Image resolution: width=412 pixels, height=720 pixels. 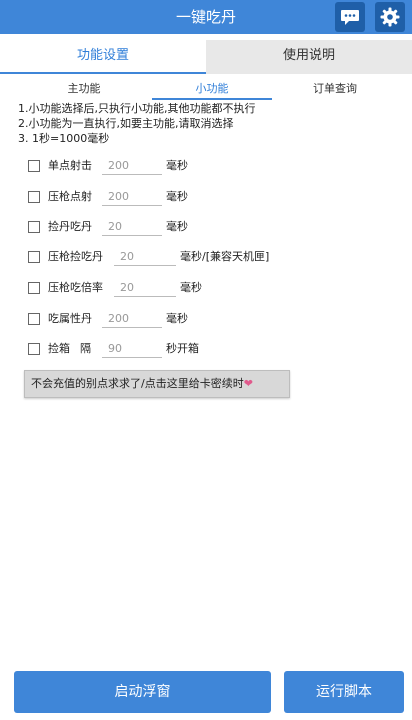 I want to click on option-label-extra: 隔, so click(x=85, y=348).